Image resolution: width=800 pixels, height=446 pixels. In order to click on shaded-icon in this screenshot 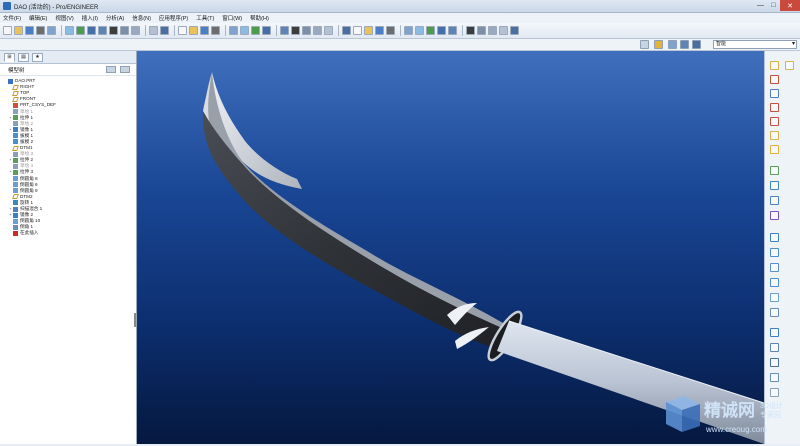, I will do `click(164, 30)`.